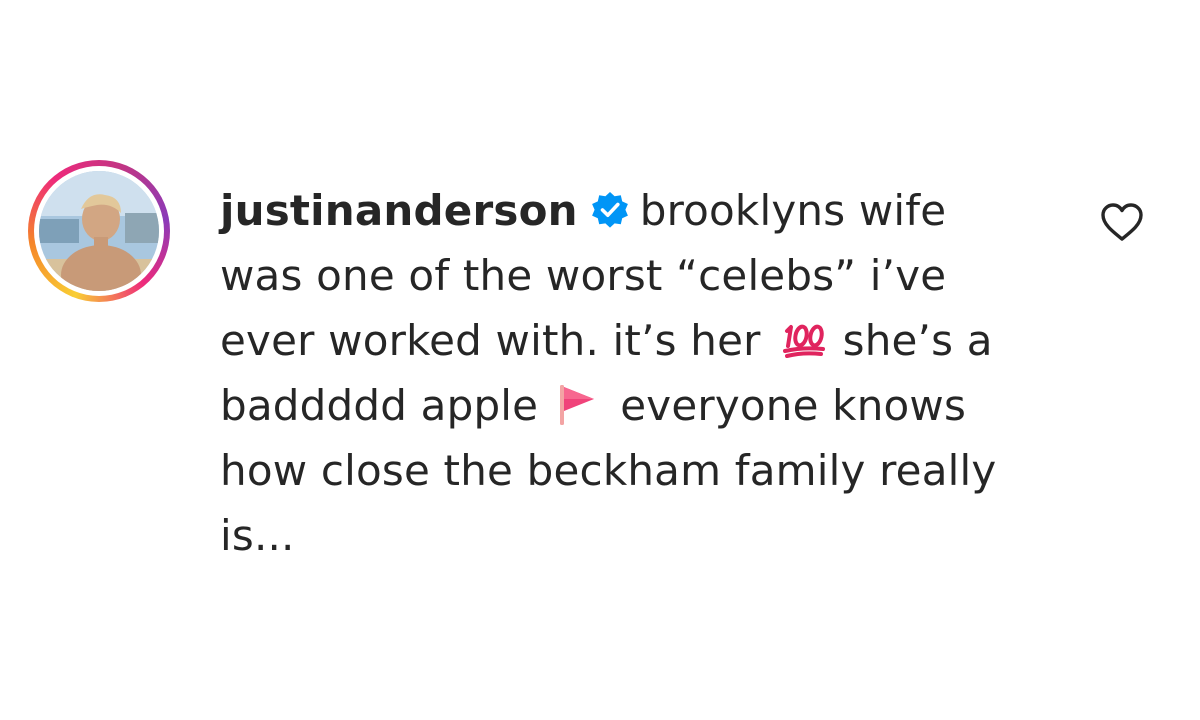 This screenshot has width=1200, height=720. I want to click on avatar-story-ring, so click(99, 231).